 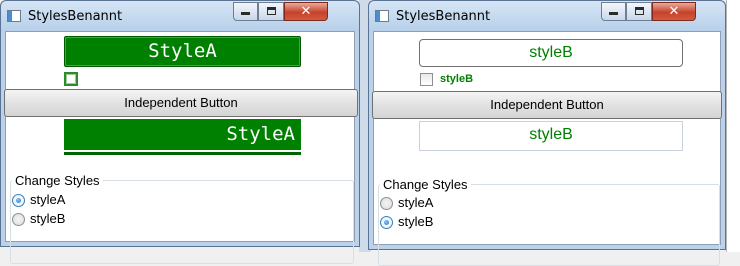 What do you see at coordinates (182, 153) in the screenshot?
I see `textbox-underline` at bounding box center [182, 153].